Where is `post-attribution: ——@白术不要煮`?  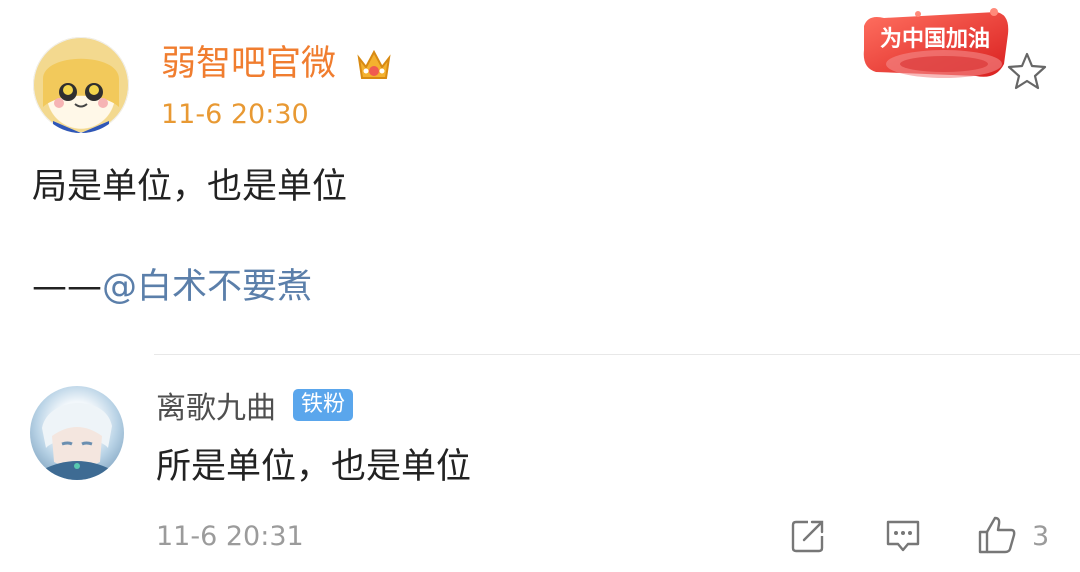 post-attribution: ——@白术不要煮 is located at coordinates (172, 287).